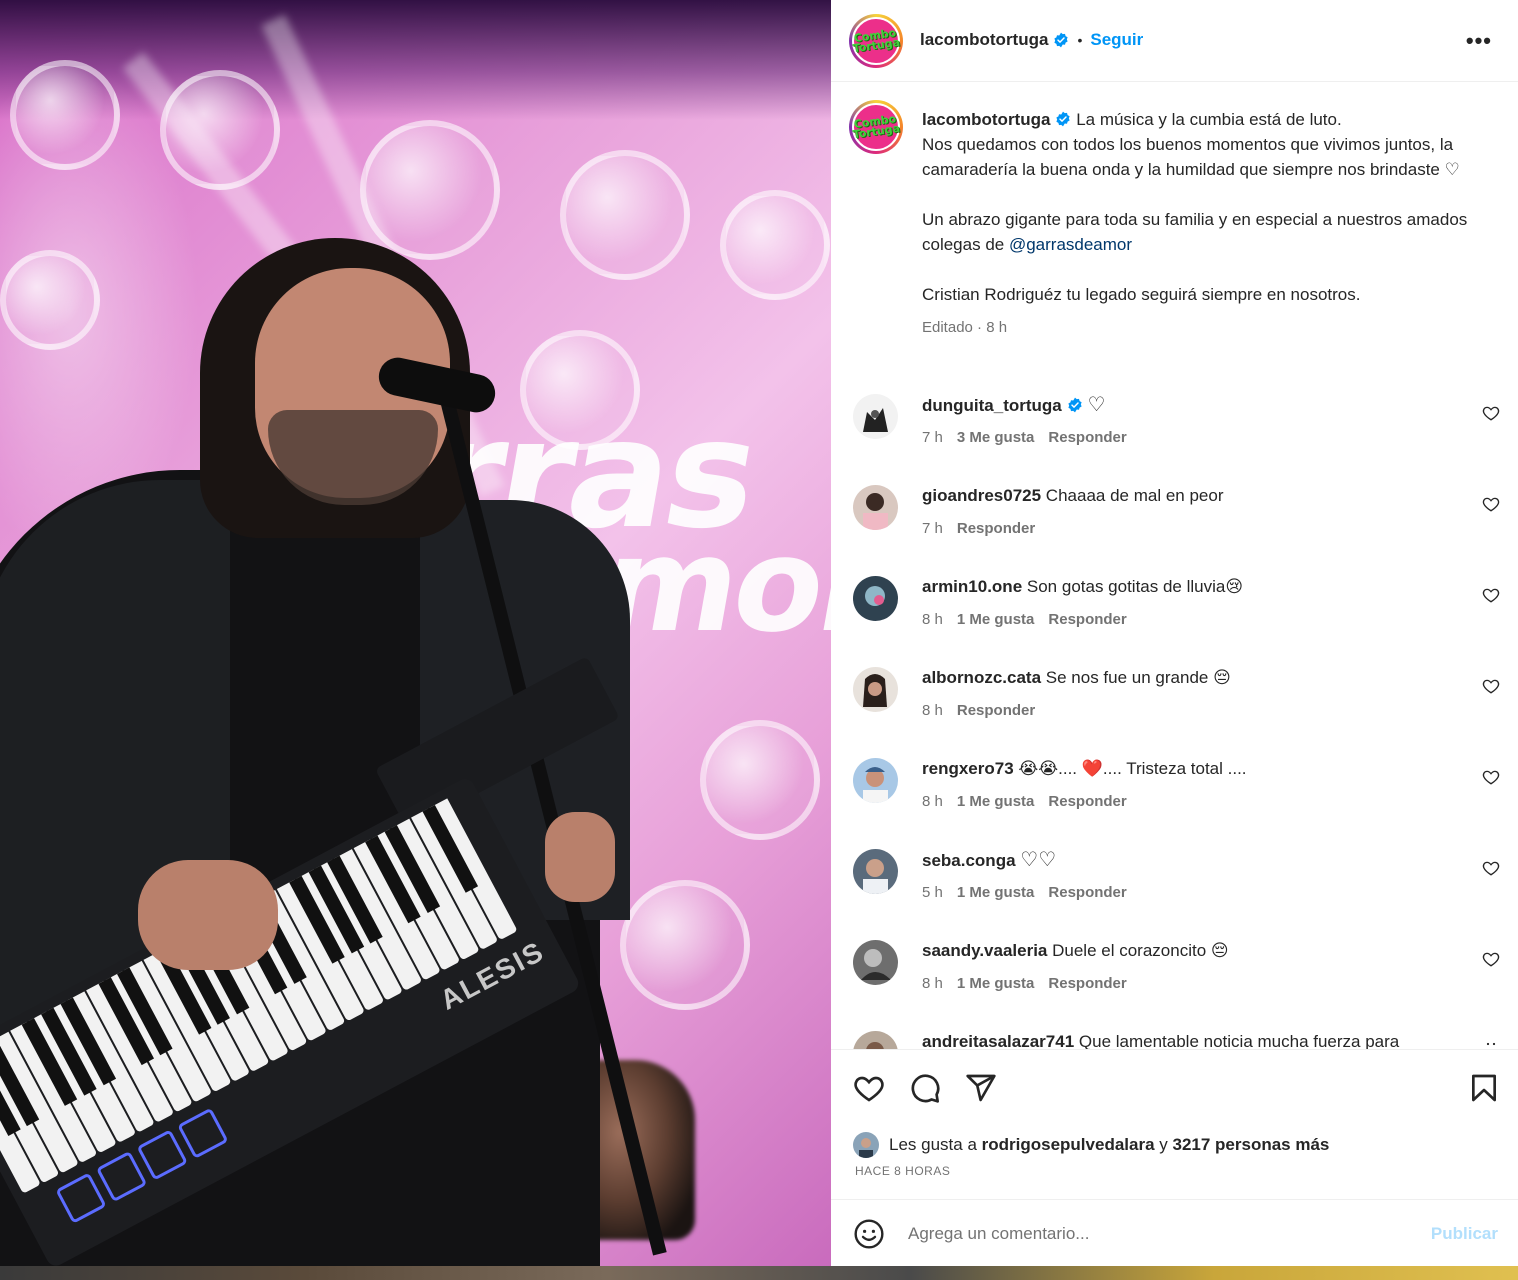 This screenshot has height=1280, width=1518. Describe the element at coordinates (925, 1088) in the screenshot. I see `comment-icon` at that location.